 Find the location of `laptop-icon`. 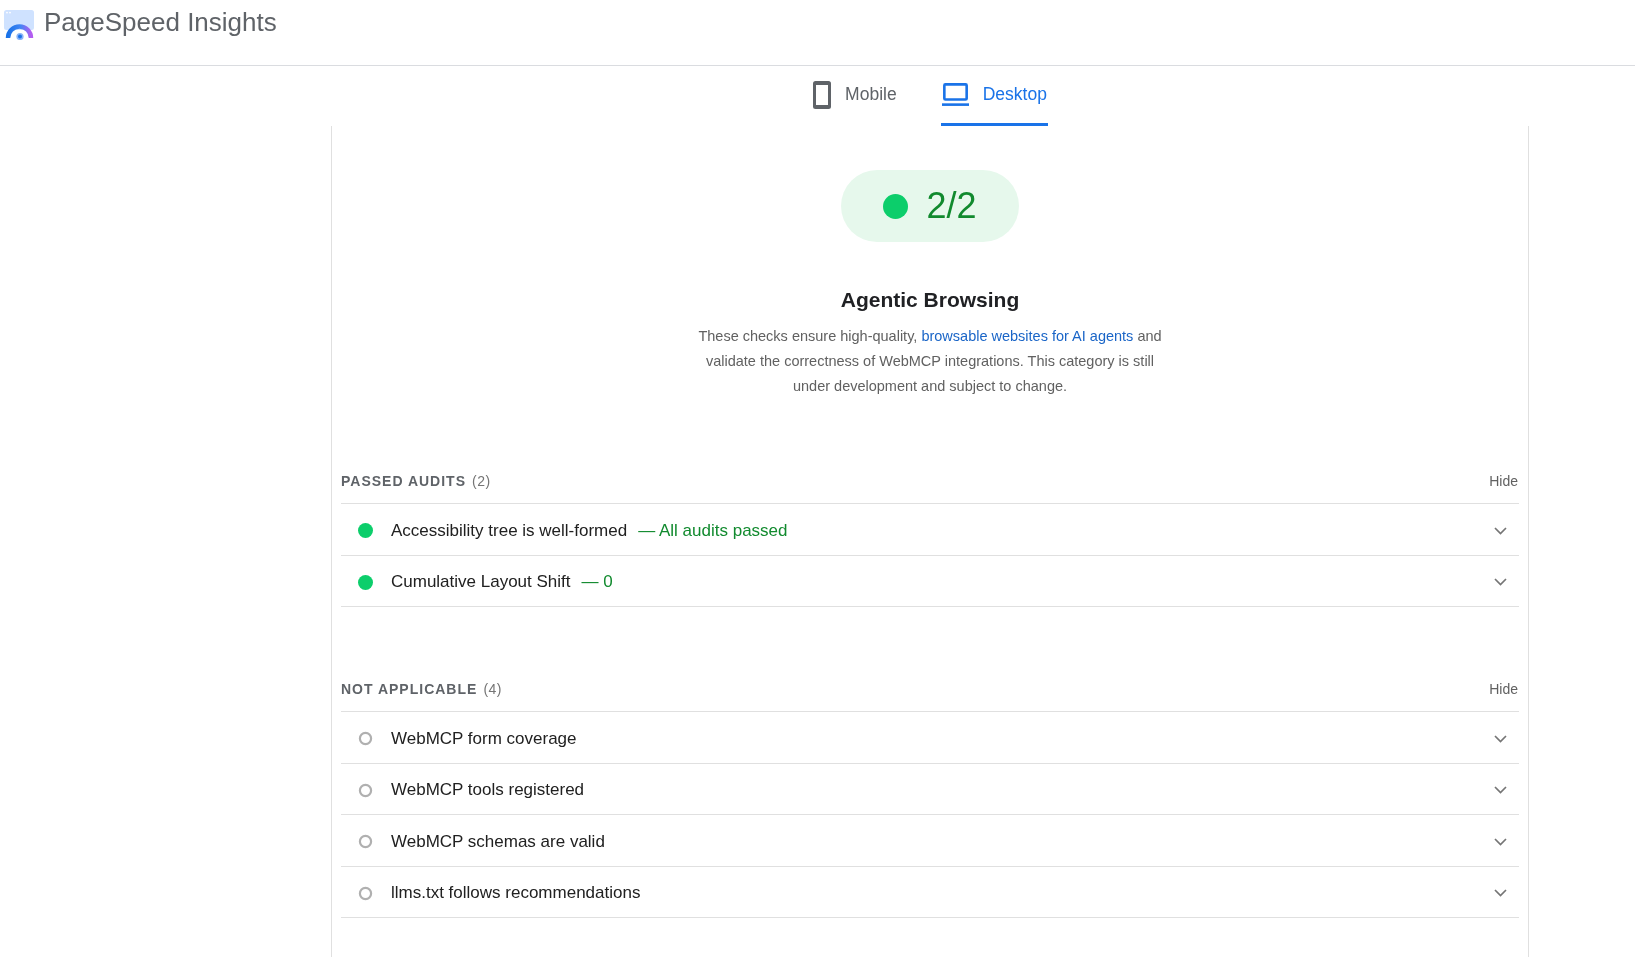

laptop-icon is located at coordinates (955, 94).